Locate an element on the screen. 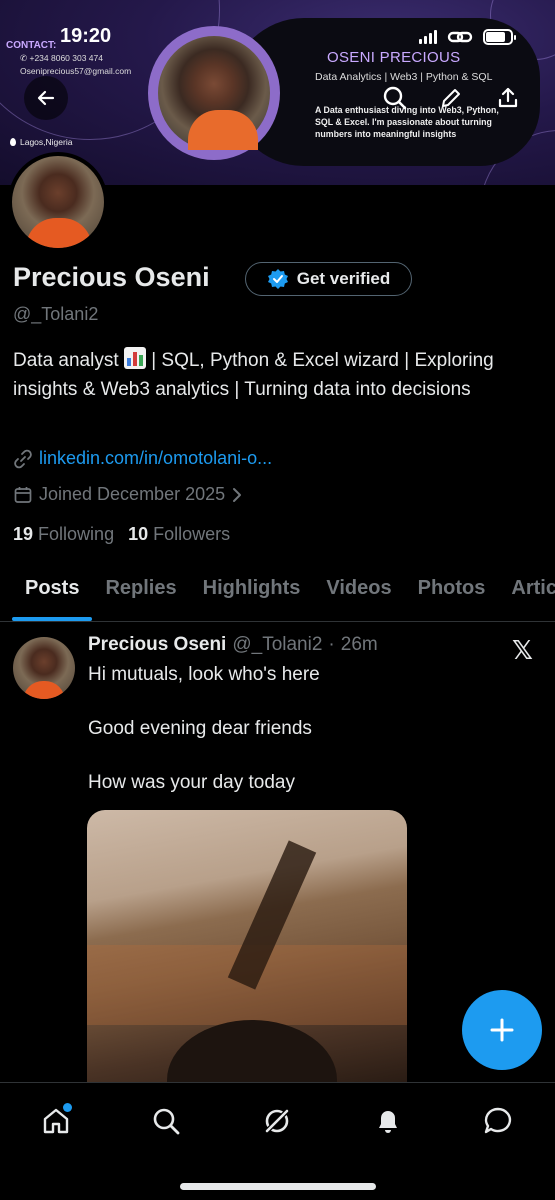 This screenshot has width=555, height=1200. profile-avatar is located at coordinates (58, 202).